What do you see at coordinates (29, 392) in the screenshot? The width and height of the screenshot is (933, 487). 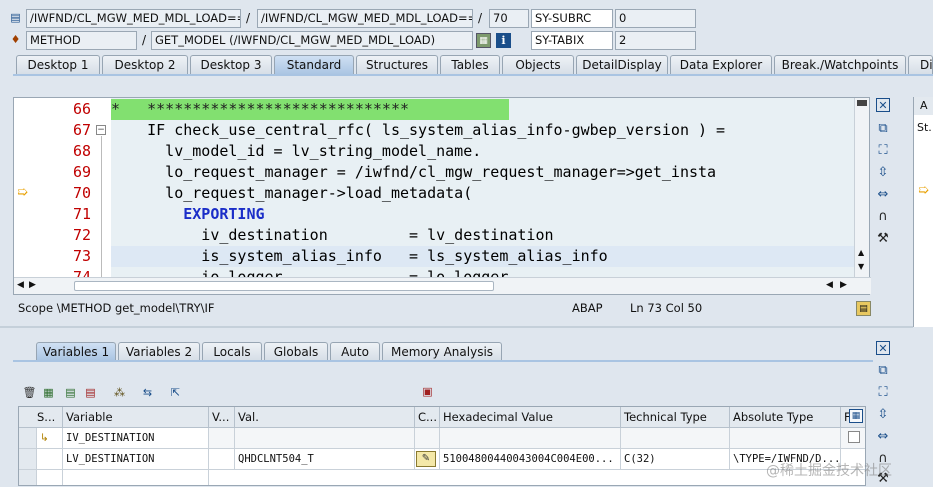 I see `delete-icon: 🗑` at bounding box center [29, 392].